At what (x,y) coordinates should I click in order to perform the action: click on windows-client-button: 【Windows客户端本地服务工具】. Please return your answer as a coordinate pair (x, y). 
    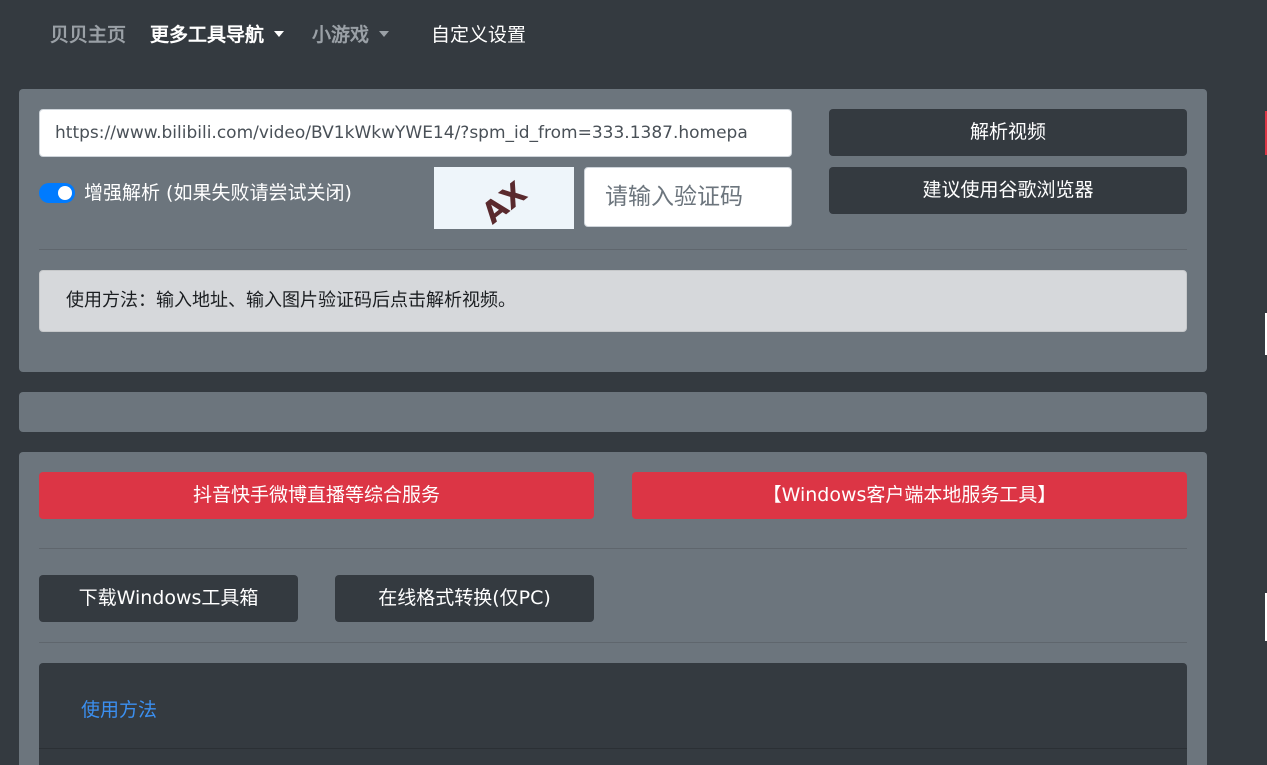
    Looking at the image, I should click on (909, 495).